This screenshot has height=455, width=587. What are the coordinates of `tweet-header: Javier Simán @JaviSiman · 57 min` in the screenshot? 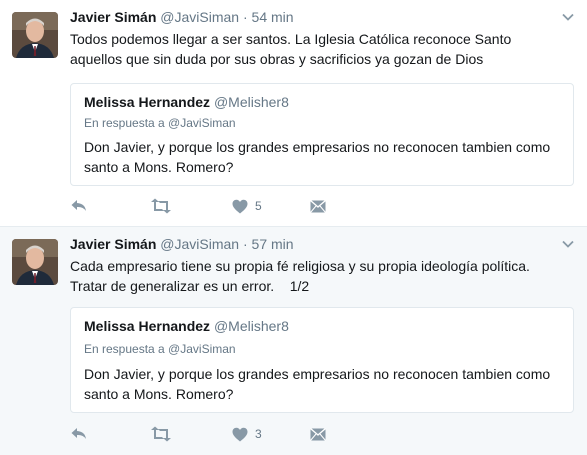 It's located at (182, 244).